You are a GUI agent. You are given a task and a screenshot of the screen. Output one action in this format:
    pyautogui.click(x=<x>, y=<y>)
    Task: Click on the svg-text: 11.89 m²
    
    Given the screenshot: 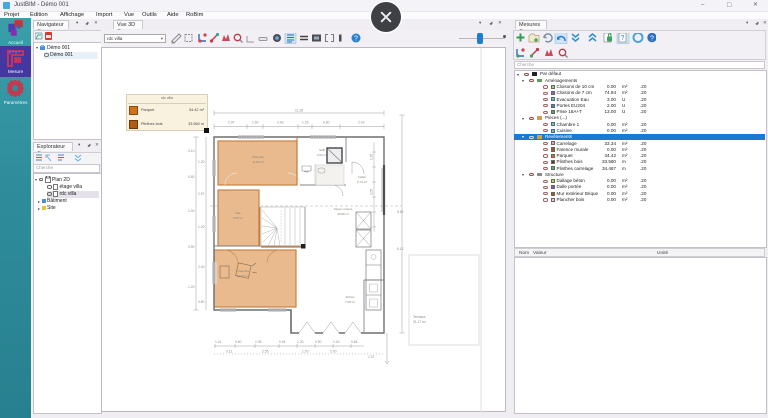 What is the action you would take?
    pyautogui.click(x=258, y=162)
    